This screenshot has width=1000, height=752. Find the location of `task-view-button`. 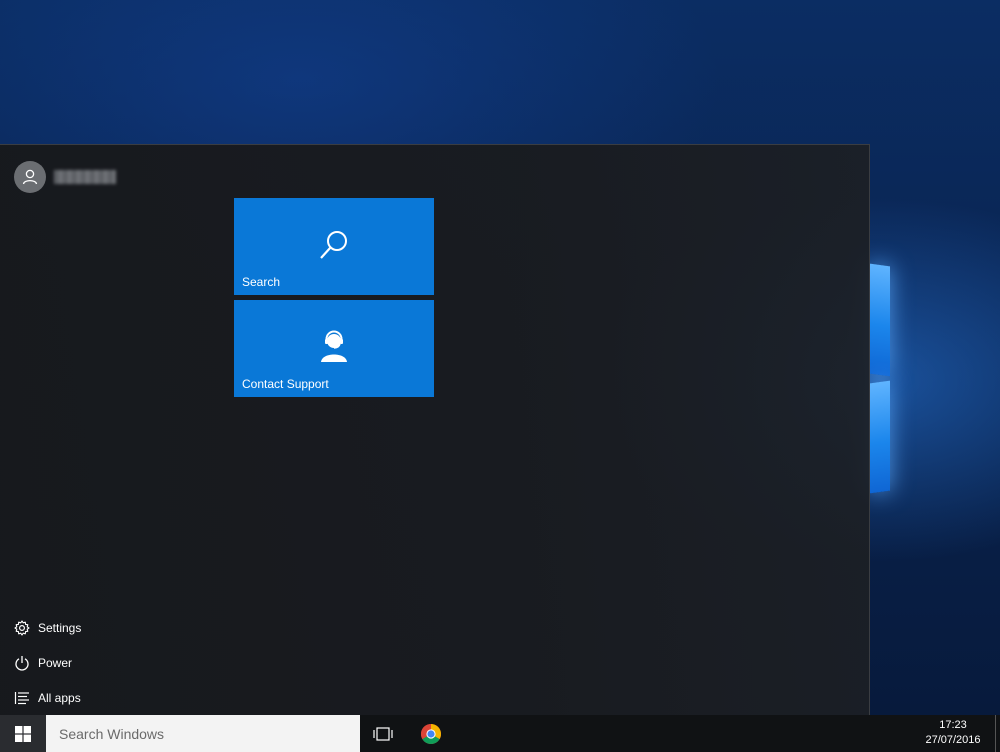

task-view-button is located at coordinates (383, 733).